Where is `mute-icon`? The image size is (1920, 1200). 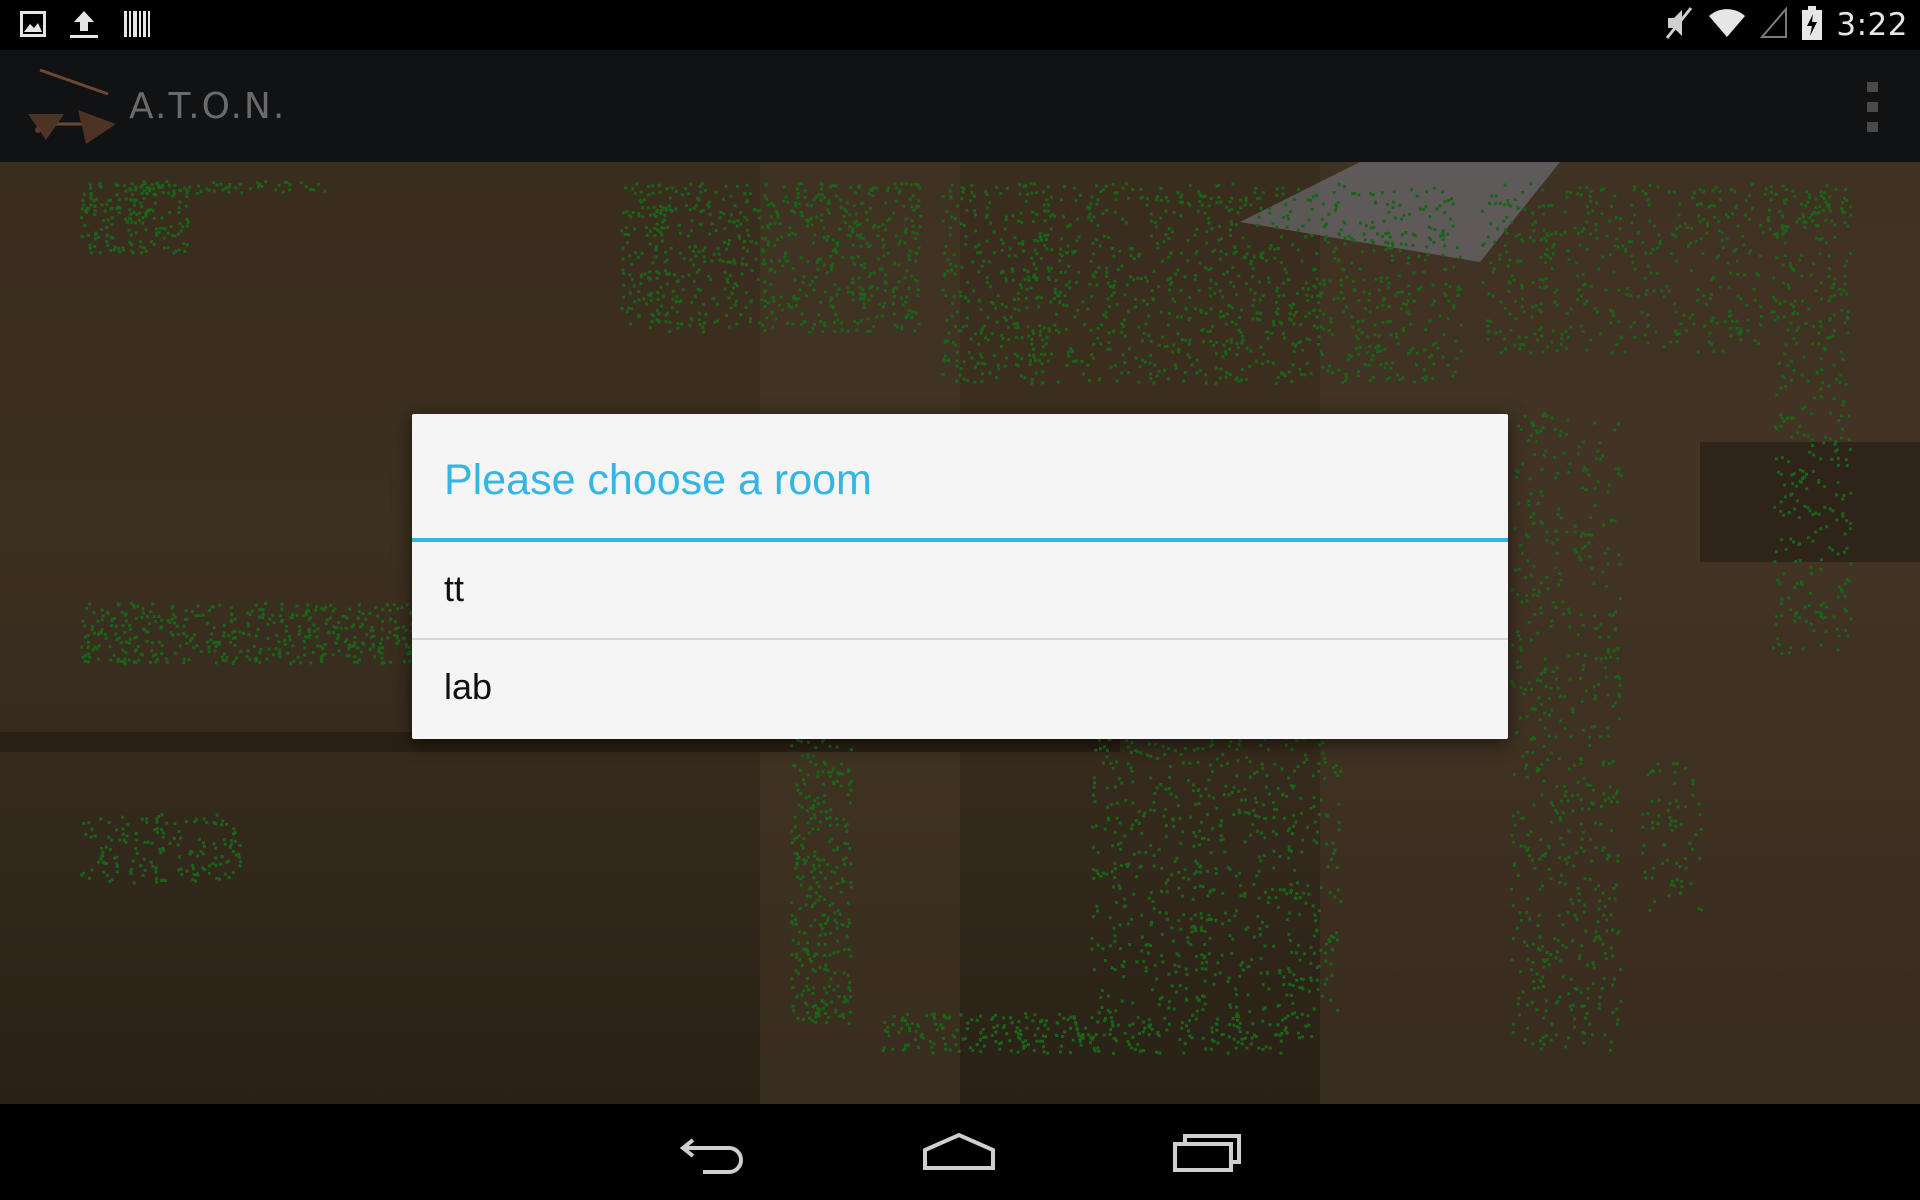
mute-icon is located at coordinates (1679, 25).